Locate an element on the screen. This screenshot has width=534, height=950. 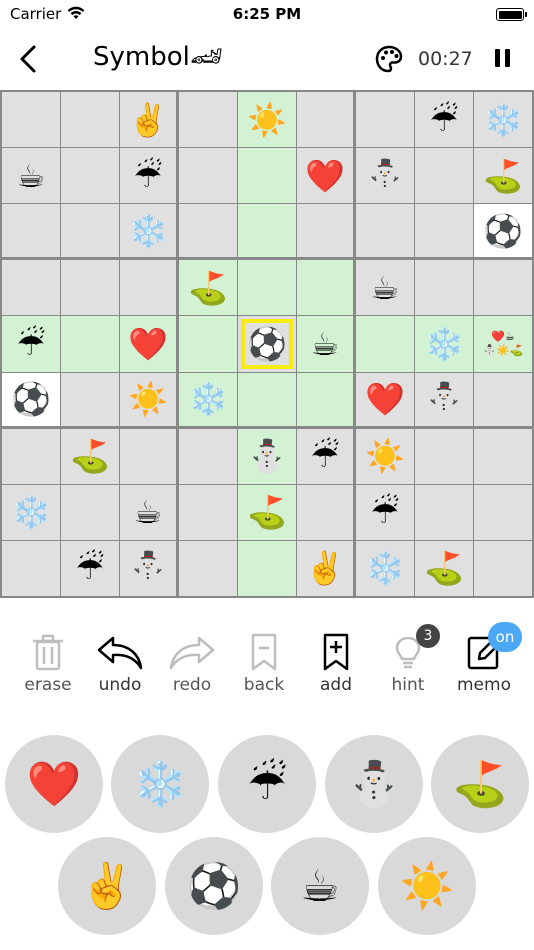
symbol-button-heart: ❤️ is located at coordinates (54, 784).